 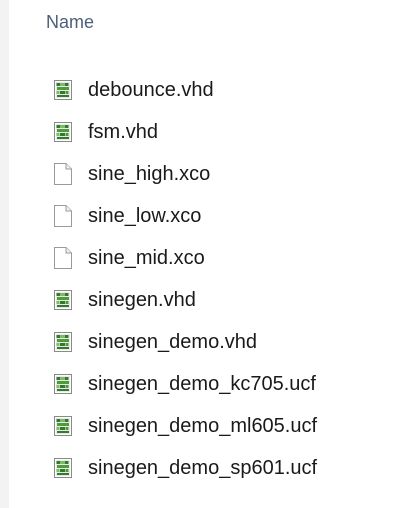 I want to click on file-row: sine_mid.xco, so click(x=184, y=258).